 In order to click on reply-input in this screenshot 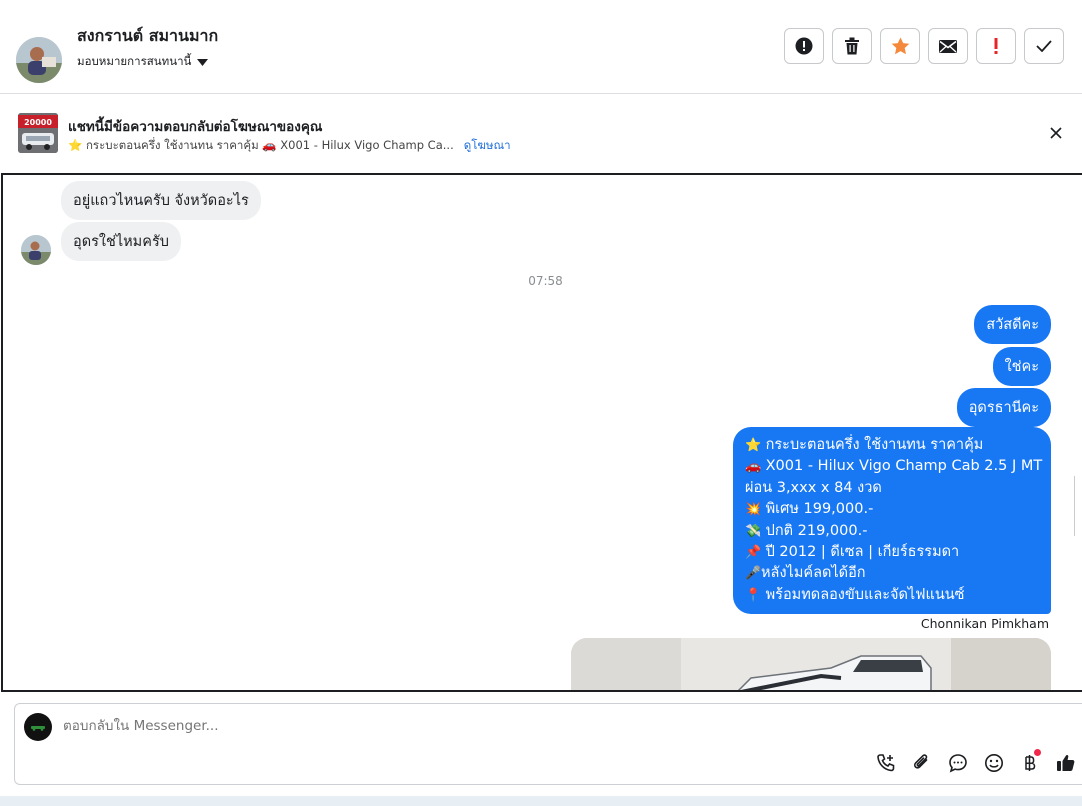, I will do `click(463, 726)`.